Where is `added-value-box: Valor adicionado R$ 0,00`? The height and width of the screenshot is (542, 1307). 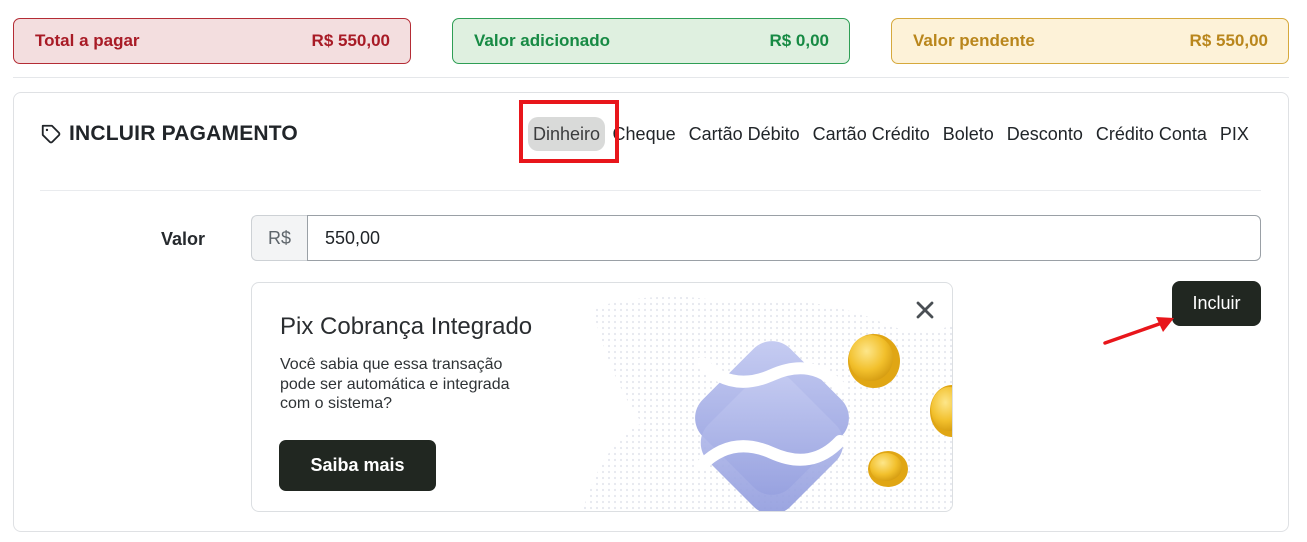
added-value-box: Valor adicionado R$ 0,00 is located at coordinates (651, 41).